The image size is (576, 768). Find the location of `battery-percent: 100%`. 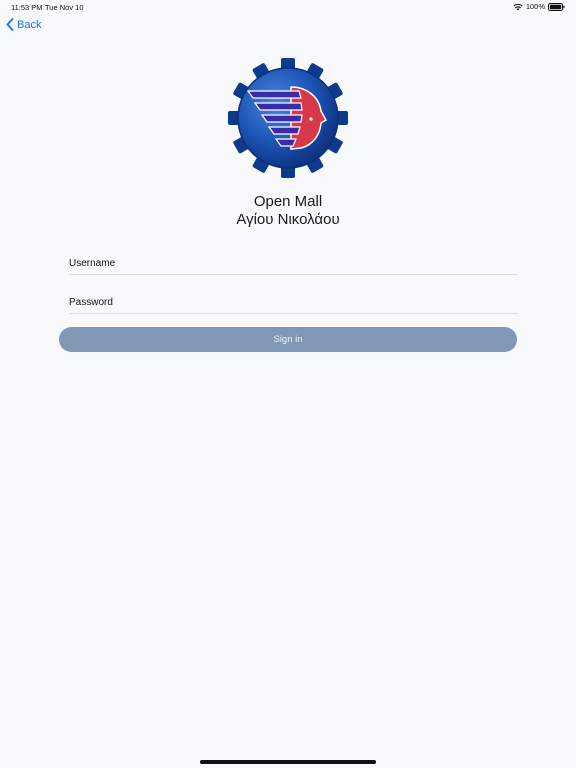

battery-percent: 100% is located at coordinates (535, 6).